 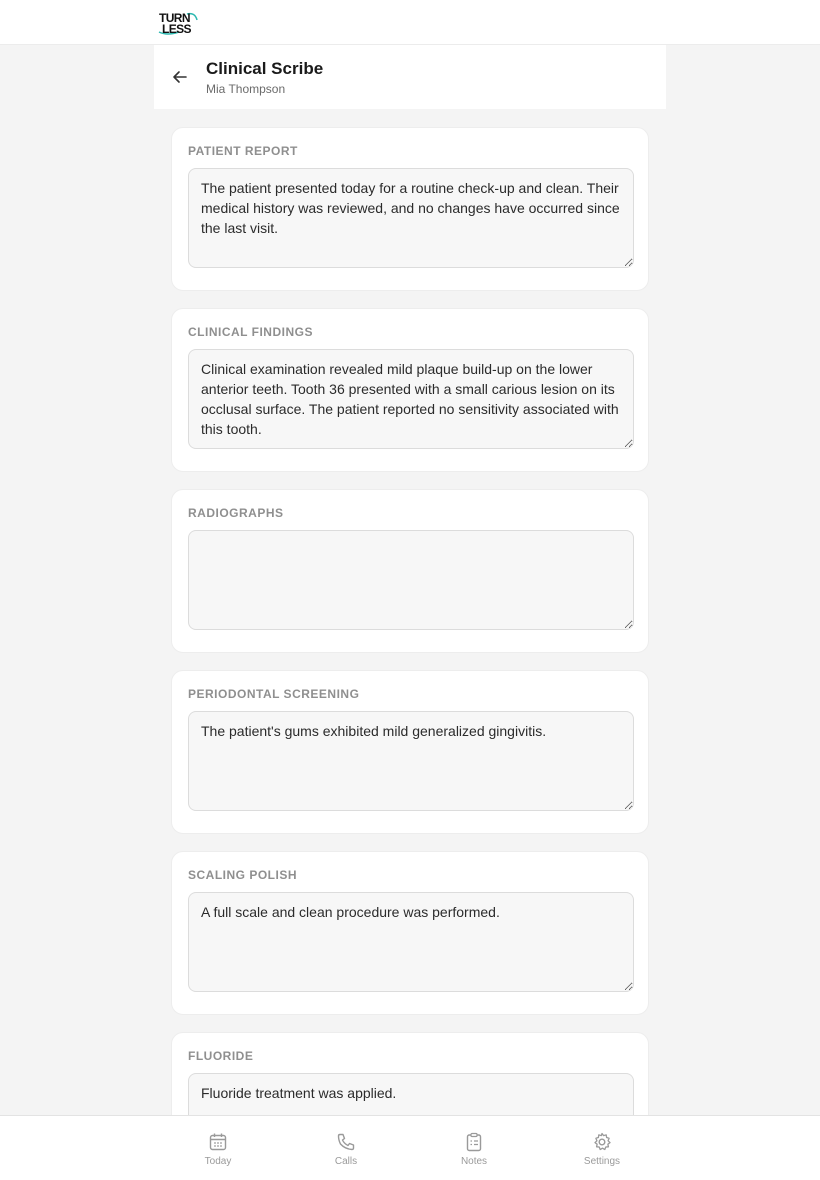 What do you see at coordinates (218, 1161) in the screenshot?
I see `nav-label: Today` at bounding box center [218, 1161].